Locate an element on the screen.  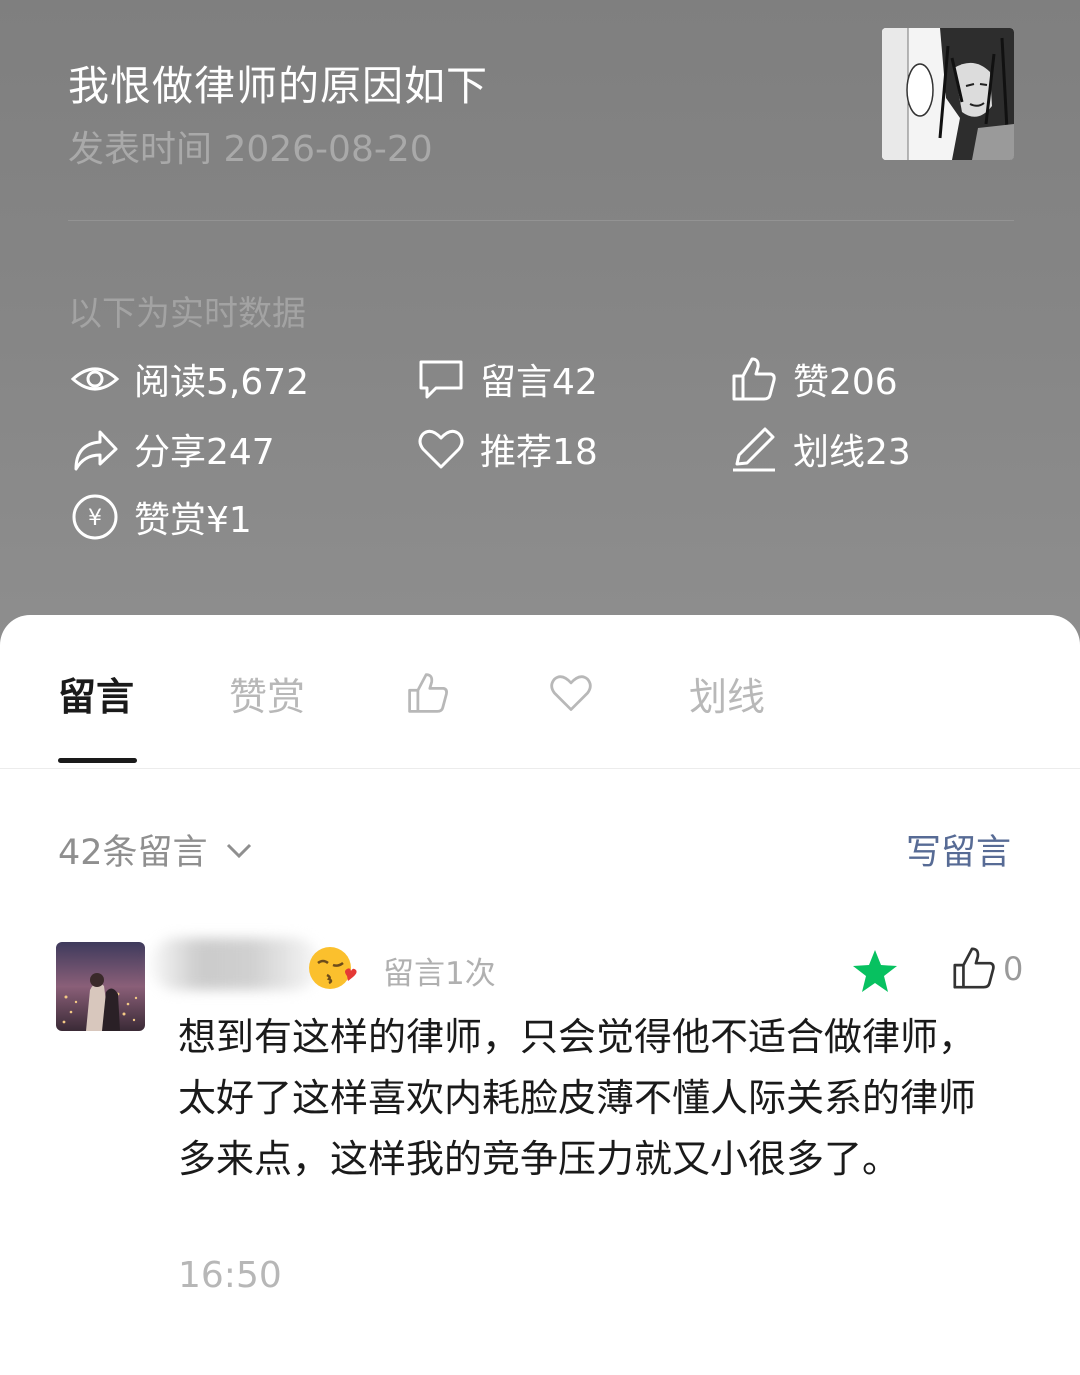
tab-comments: 留言 is located at coordinates (96, 693).